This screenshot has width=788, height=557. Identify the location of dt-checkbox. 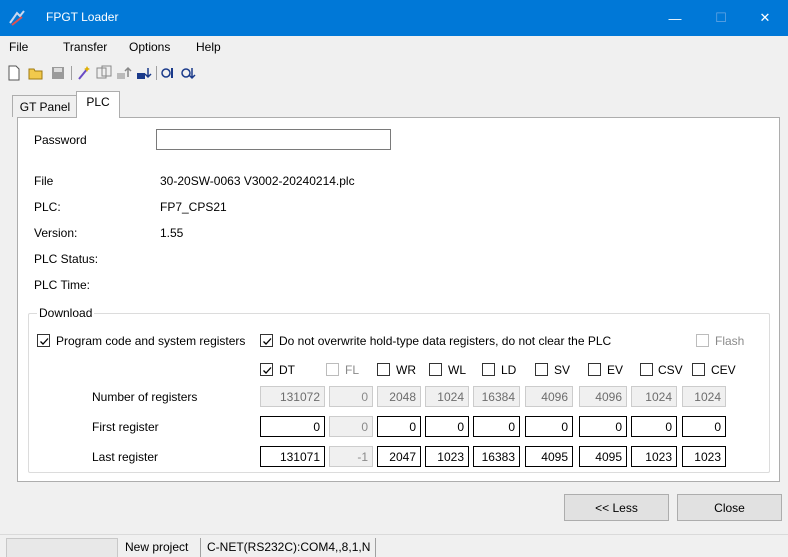
(266, 369).